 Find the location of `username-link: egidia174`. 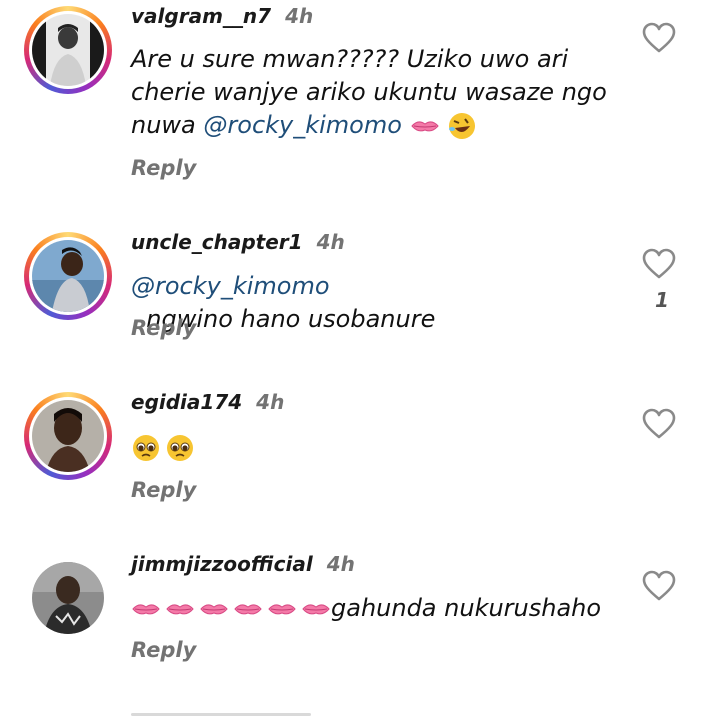

username-link: egidia174 is located at coordinates (186, 402).